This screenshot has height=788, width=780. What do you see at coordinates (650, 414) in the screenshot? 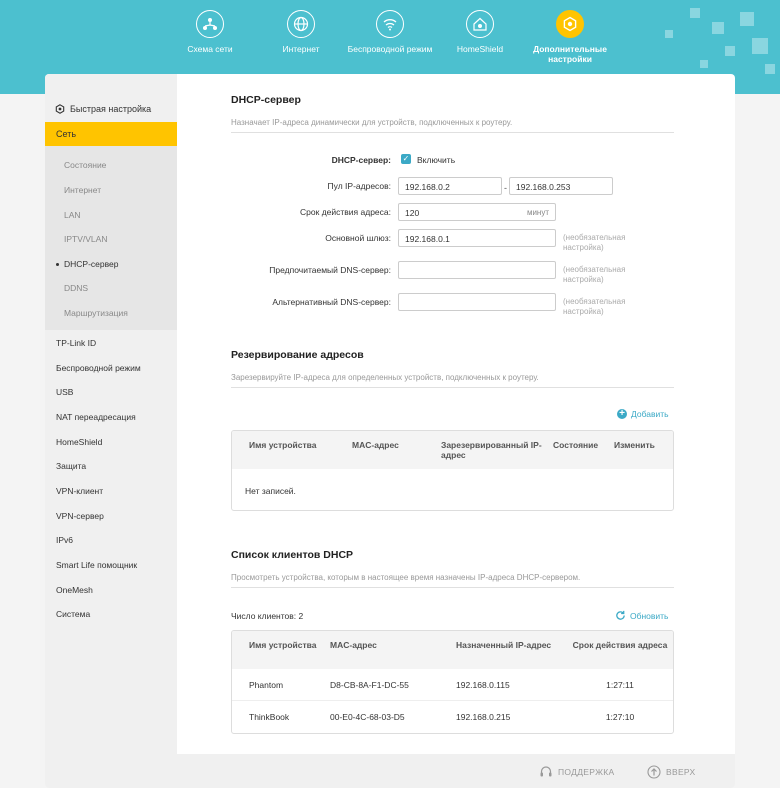
I see `add-label: Добавить` at bounding box center [650, 414].